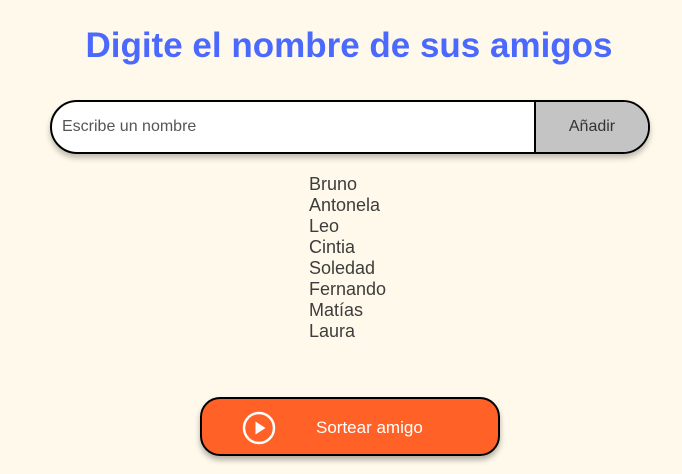 This screenshot has height=474, width=682. What do you see at coordinates (324, 226) in the screenshot?
I see `friend-item: Leo` at bounding box center [324, 226].